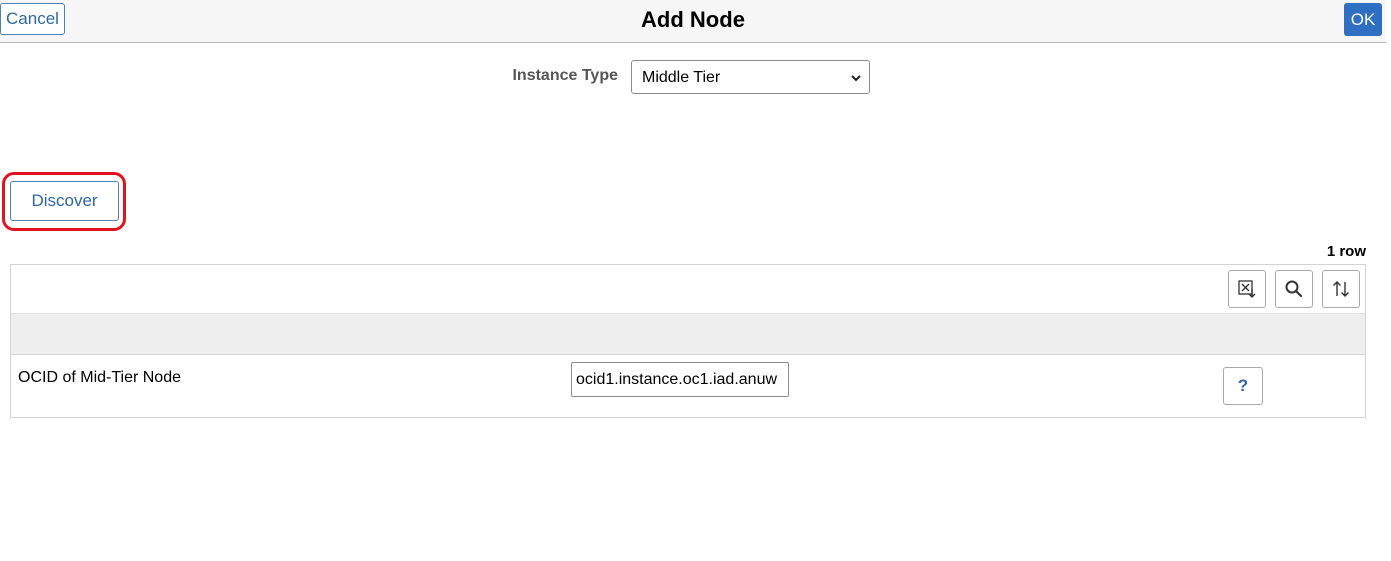  I want to click on sort-button, so click(1341, 289).